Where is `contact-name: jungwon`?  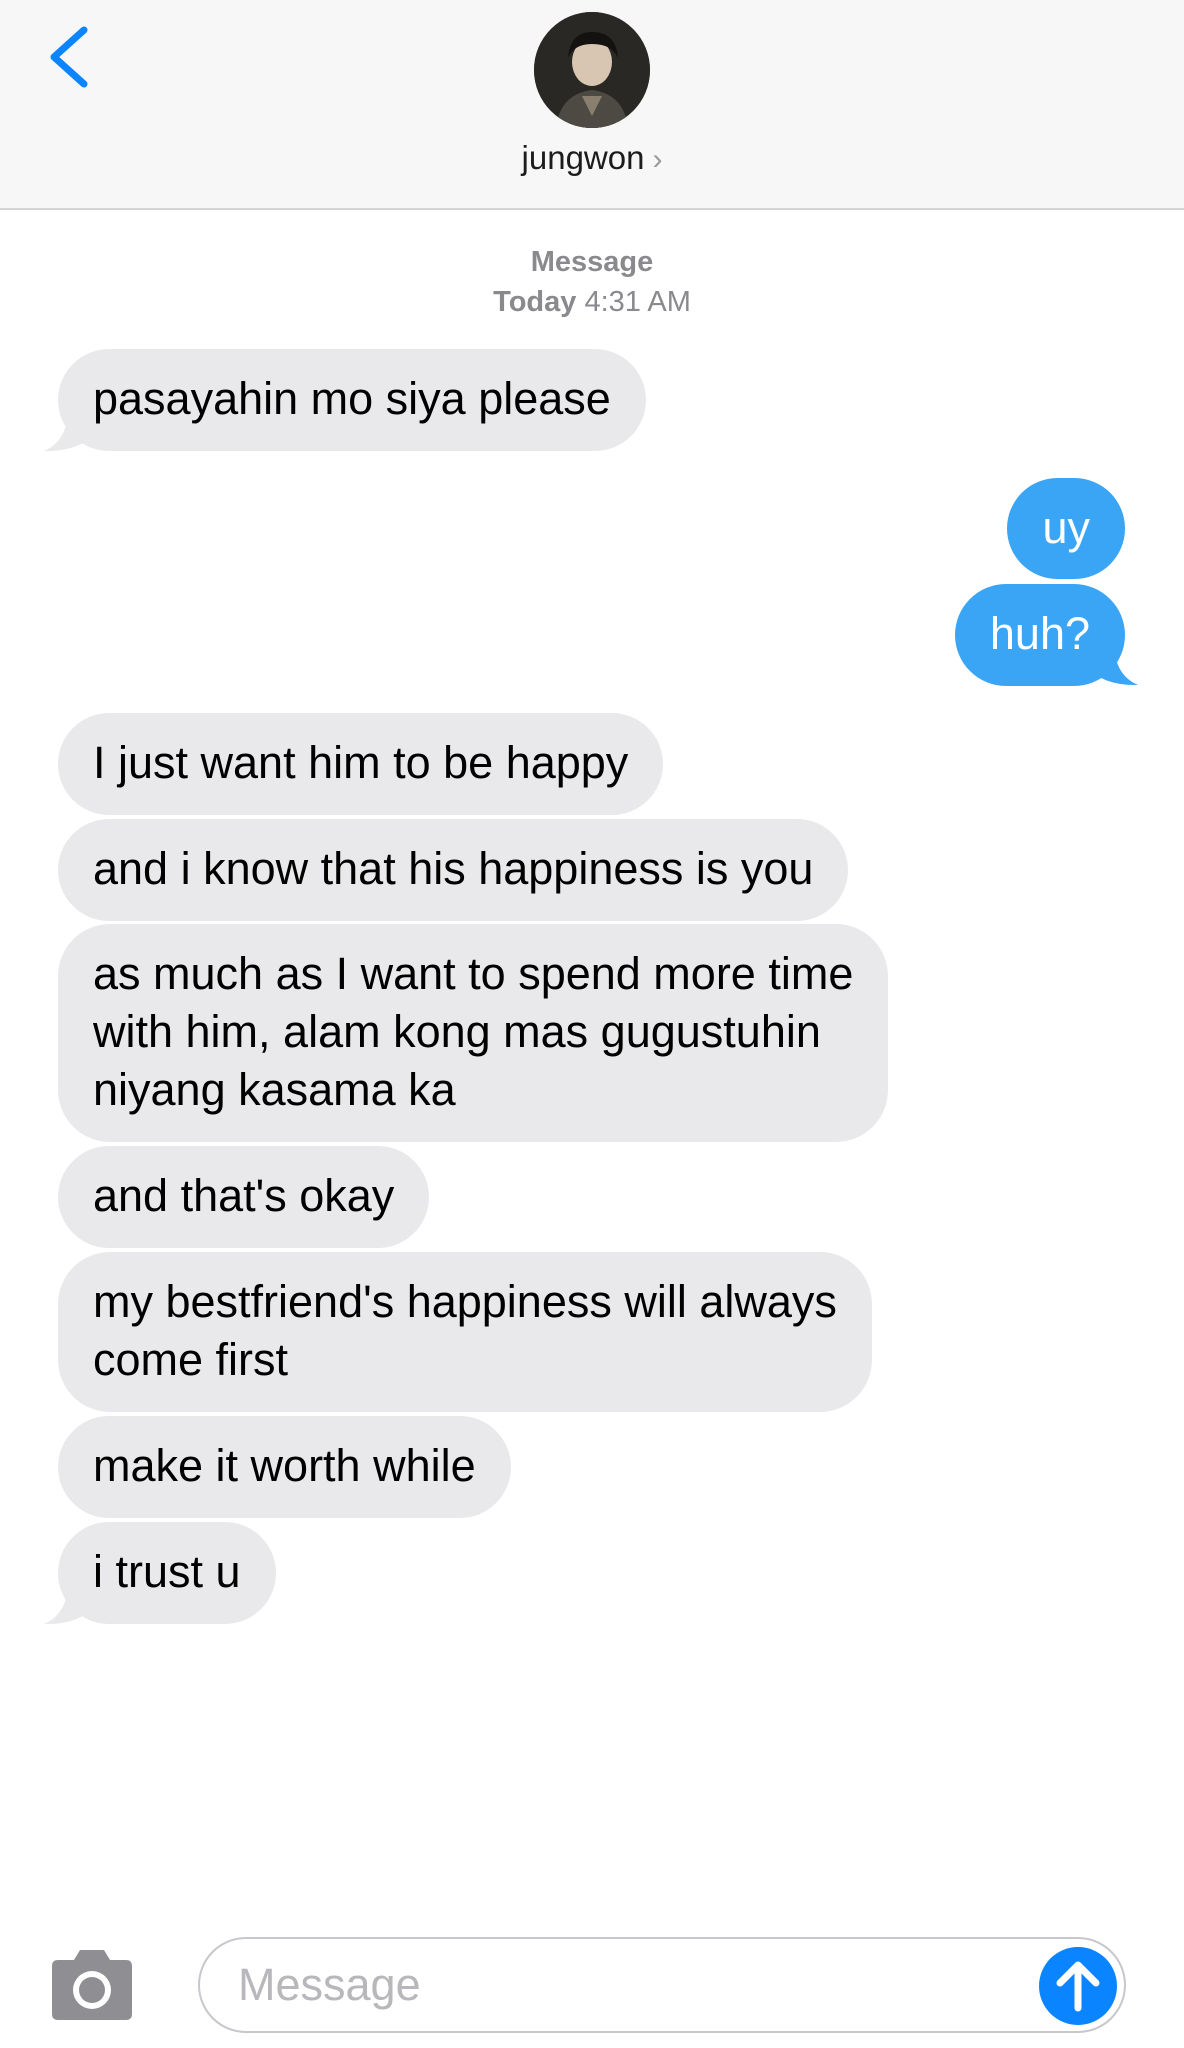 contact-name: jungwon is located at coordinates (583, 157).